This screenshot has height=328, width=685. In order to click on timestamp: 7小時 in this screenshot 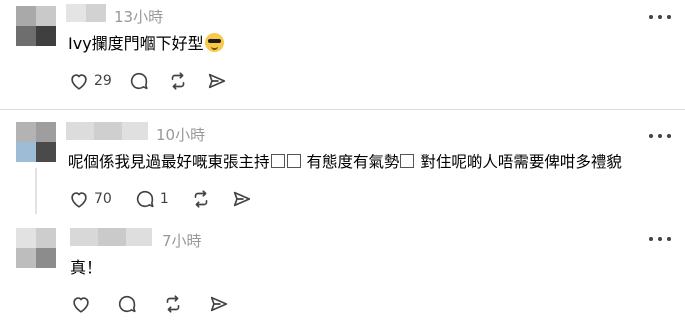, I will do `click(182, 240)`.